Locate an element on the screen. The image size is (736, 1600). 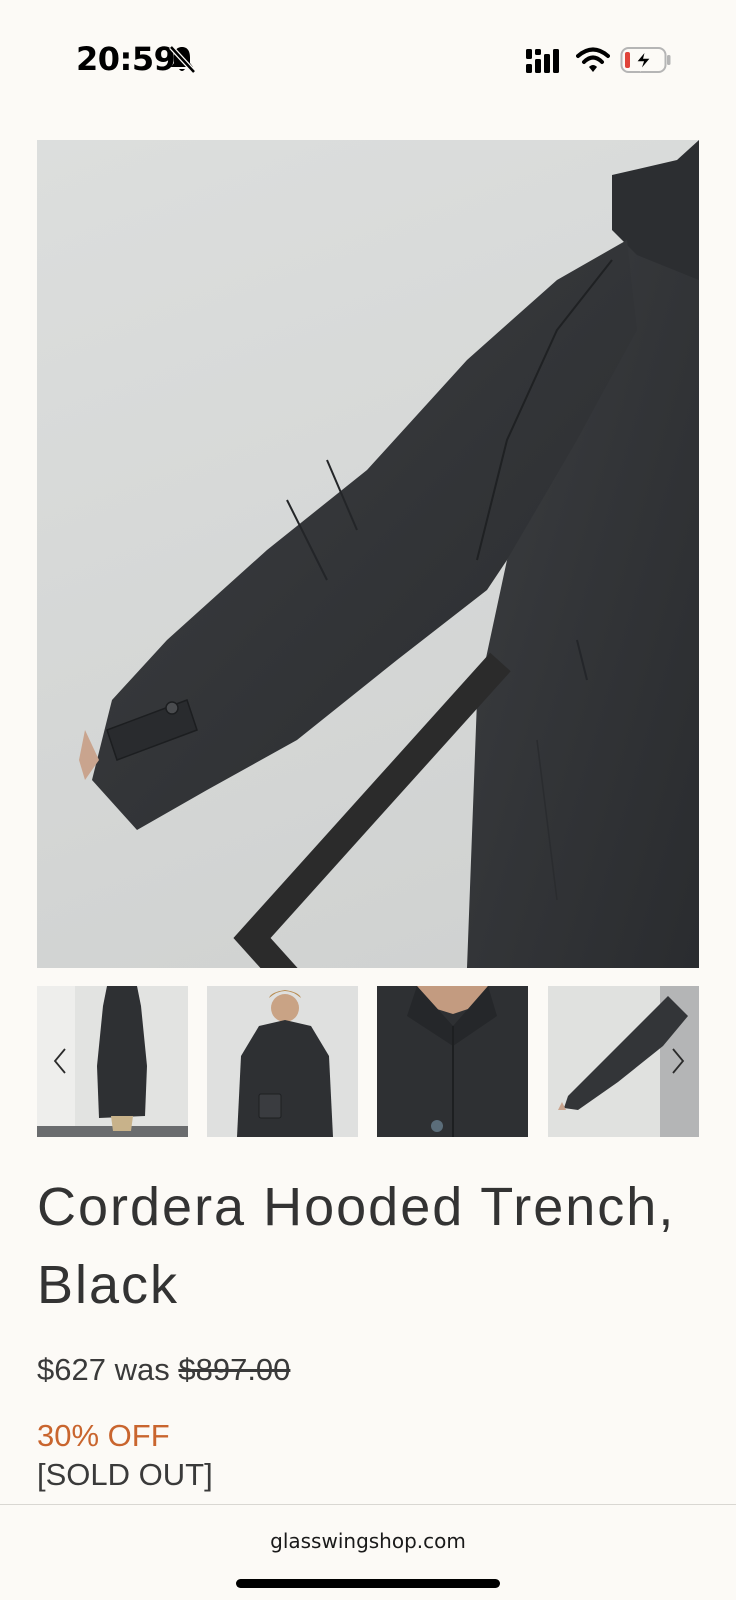
original-price: $897.00 is located at coordinates (234, 1369).